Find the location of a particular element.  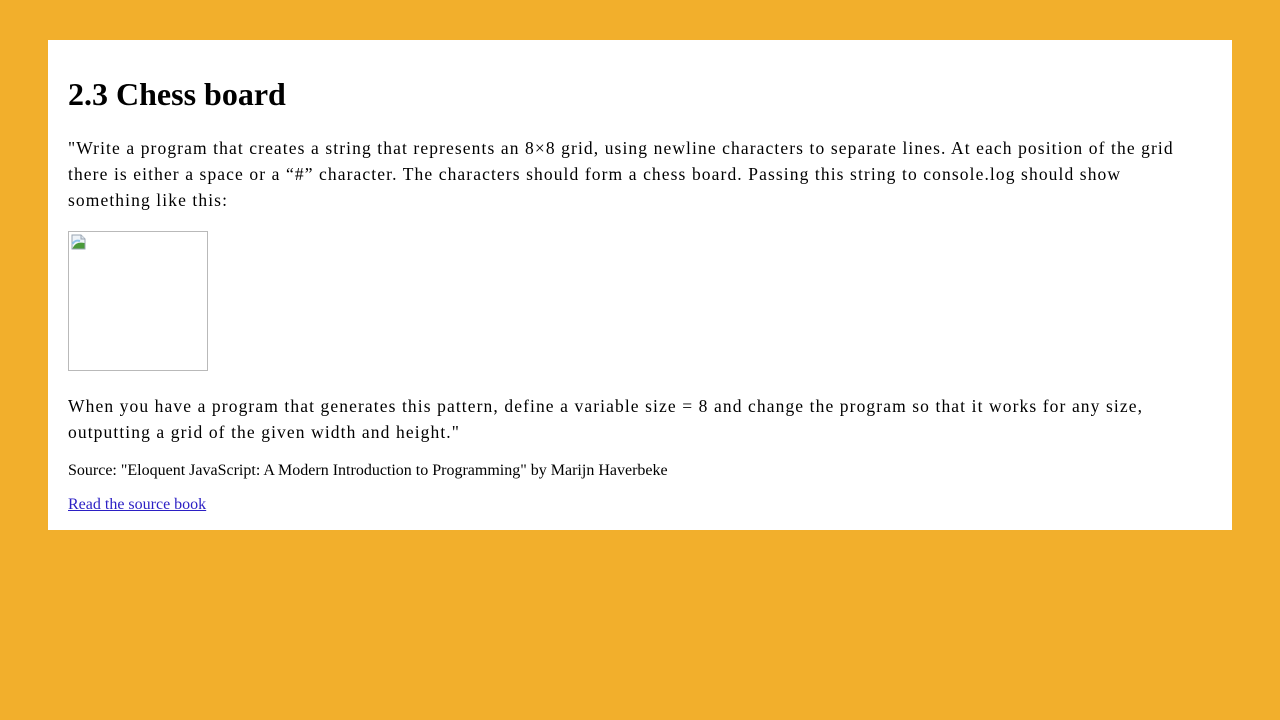

page-title: 2.3 Chess board is located at coordinates (177, 94).